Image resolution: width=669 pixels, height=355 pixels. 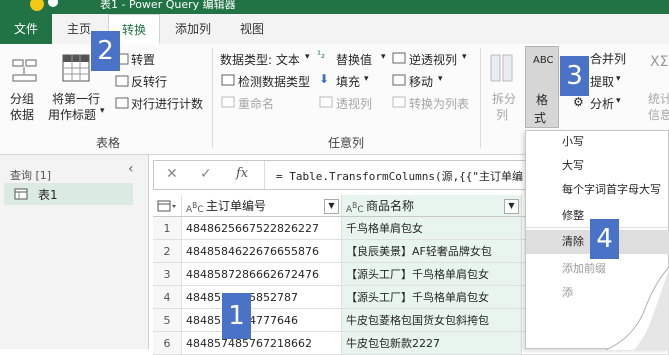 What do you see at coordinates (167, 320) in the screenshot?
I see `row-number: 5` at bounding box center [167, 320].